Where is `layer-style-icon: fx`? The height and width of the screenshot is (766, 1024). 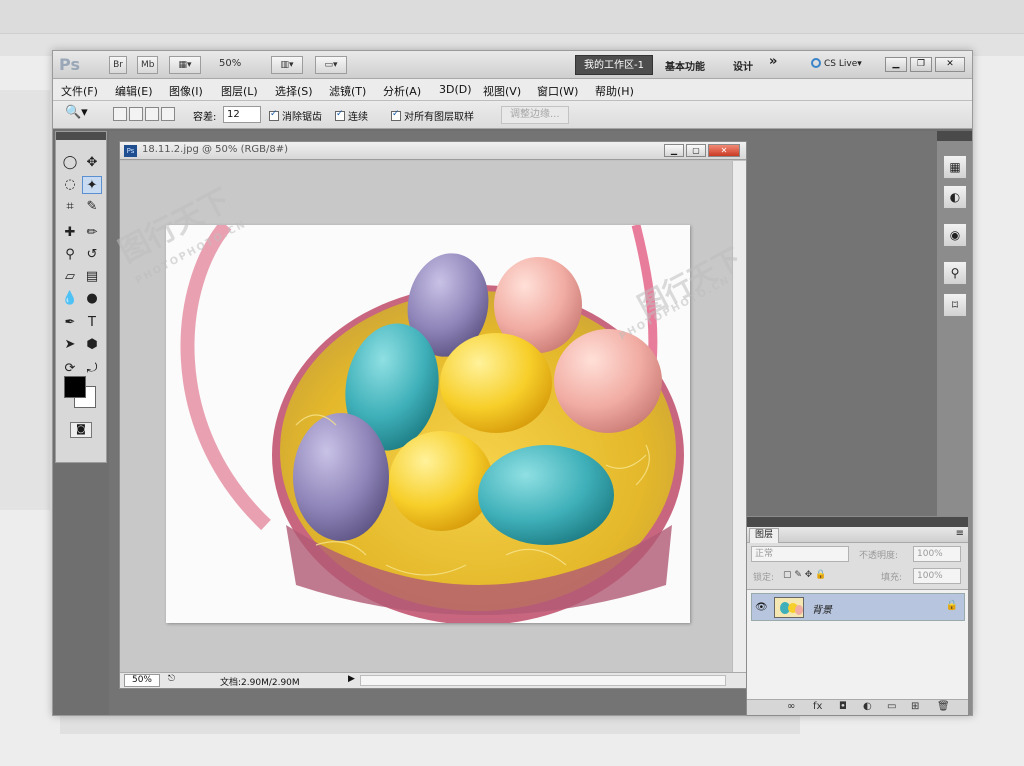
layer-style-icon: fx is located at coordinates (817, 706).